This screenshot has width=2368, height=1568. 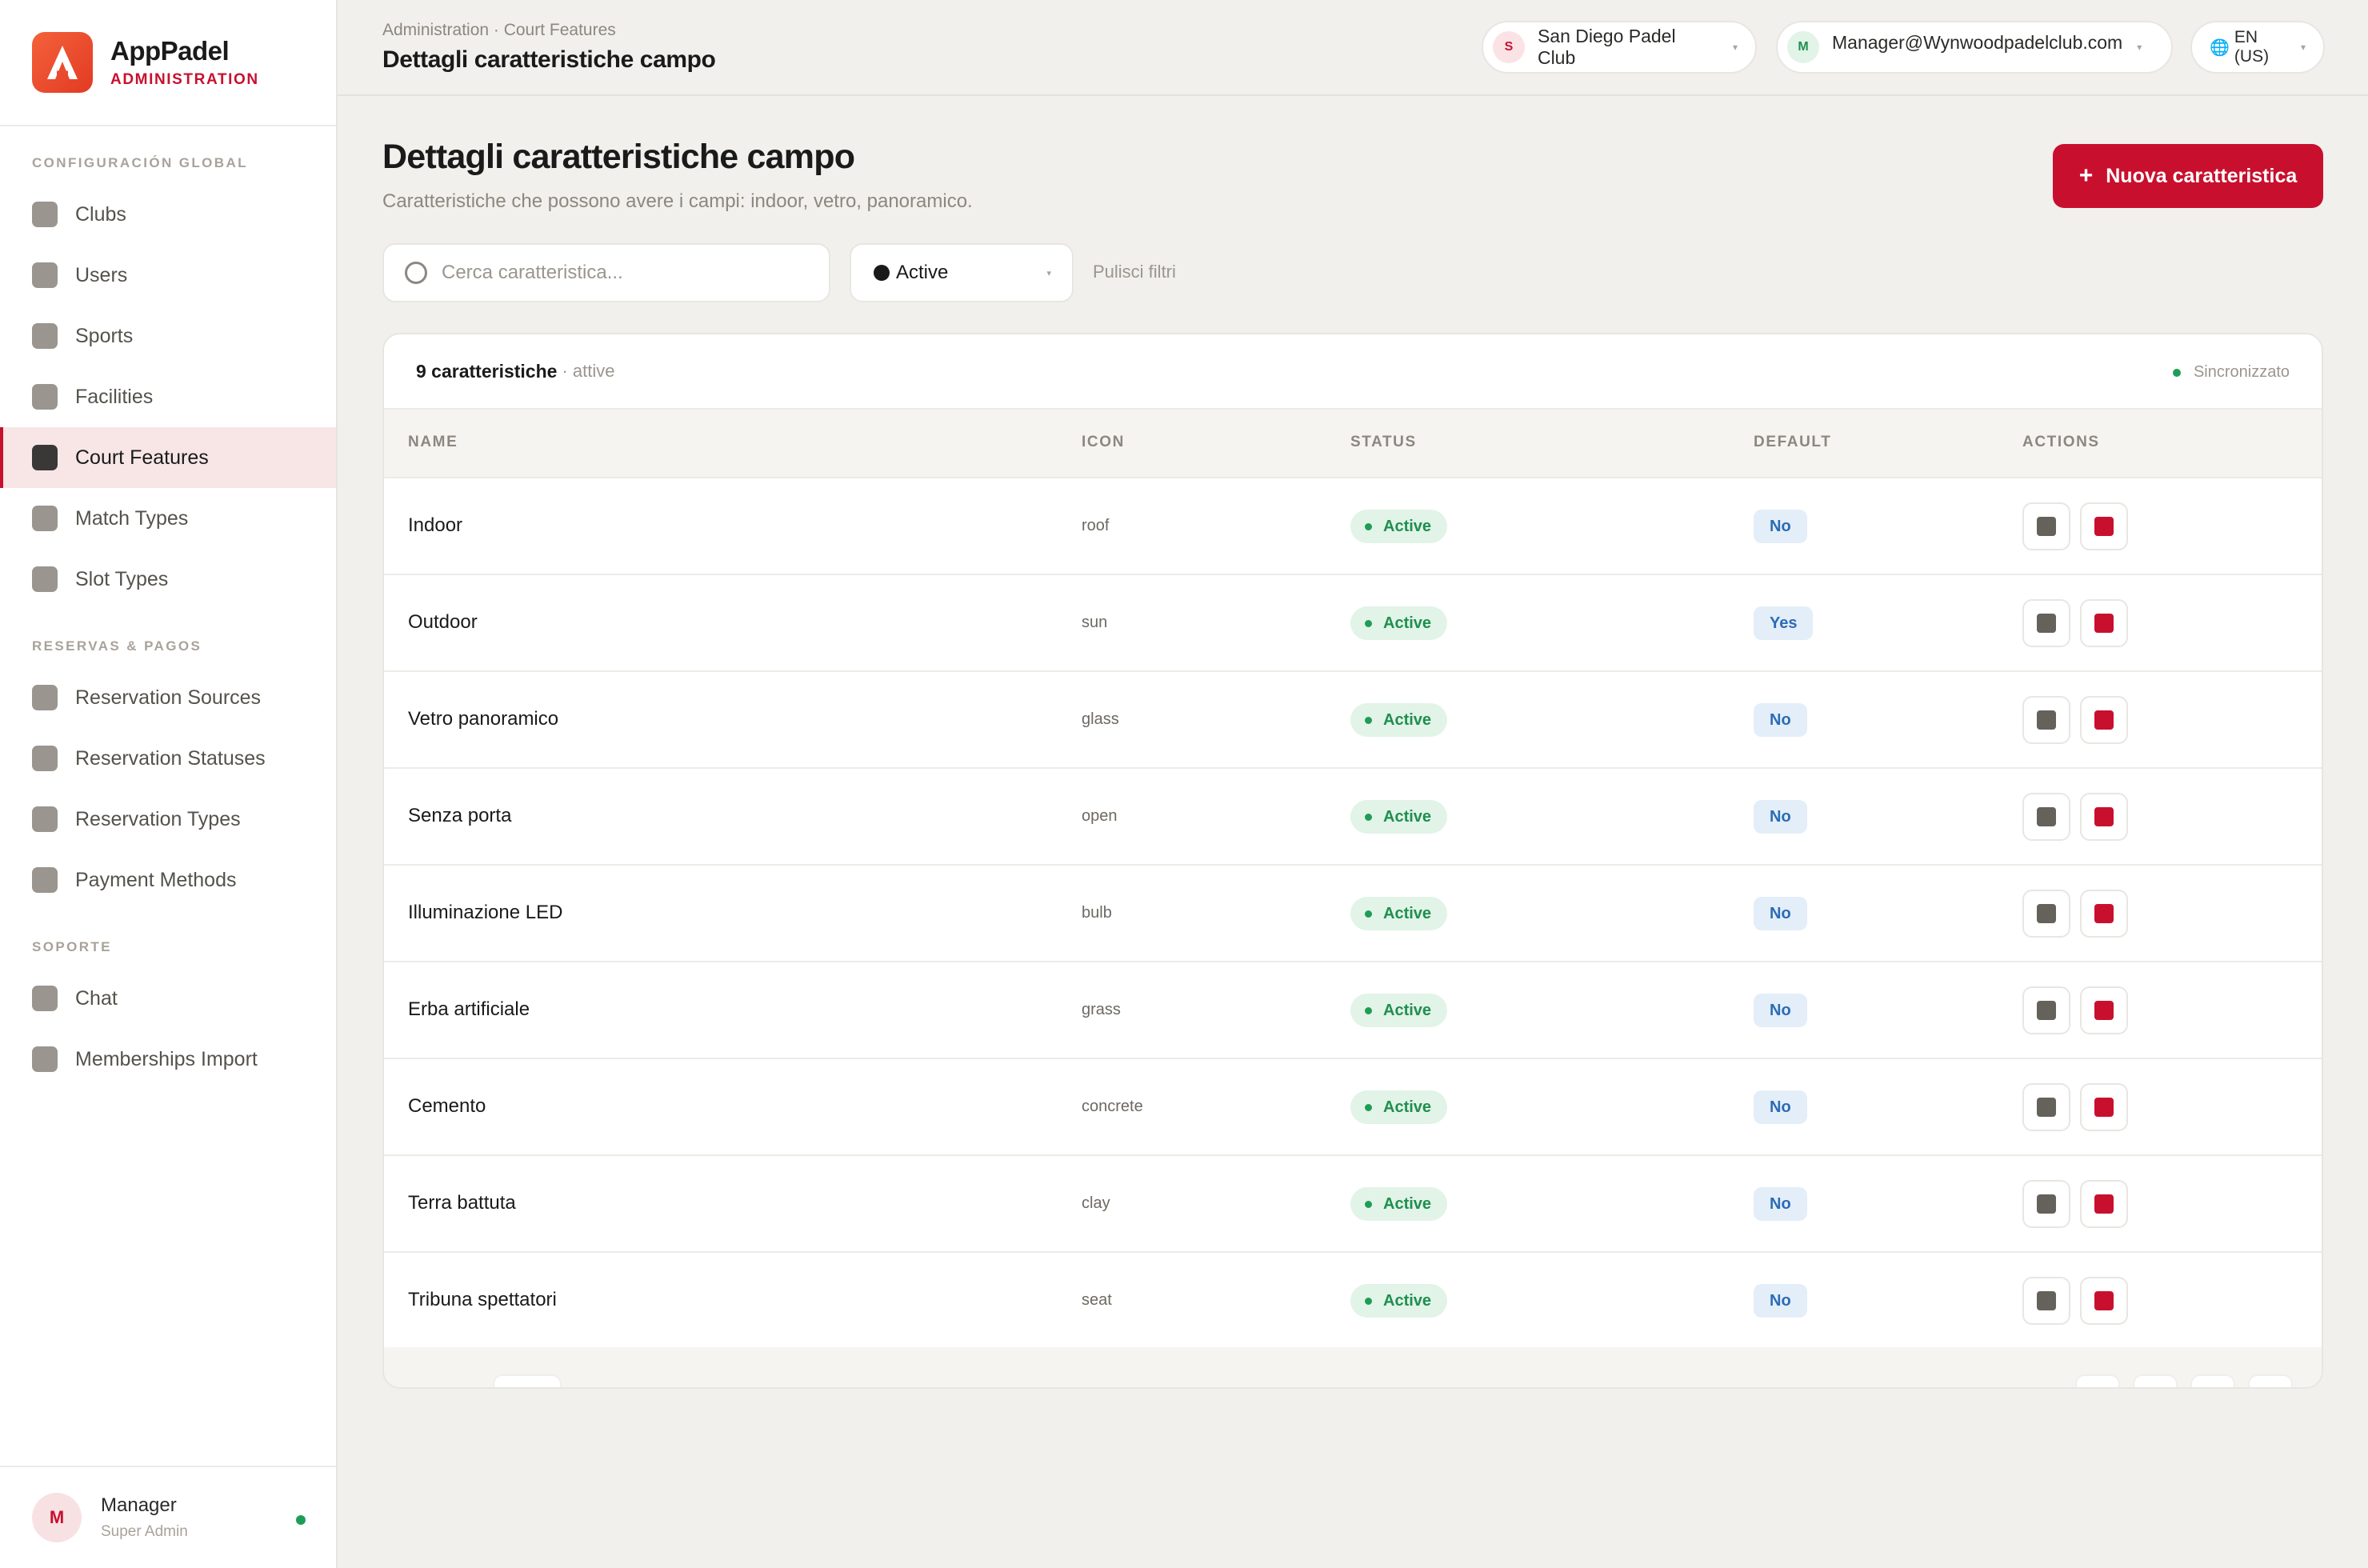 I want to click on brand-name: AppPadel, so click(x=170, y=51).